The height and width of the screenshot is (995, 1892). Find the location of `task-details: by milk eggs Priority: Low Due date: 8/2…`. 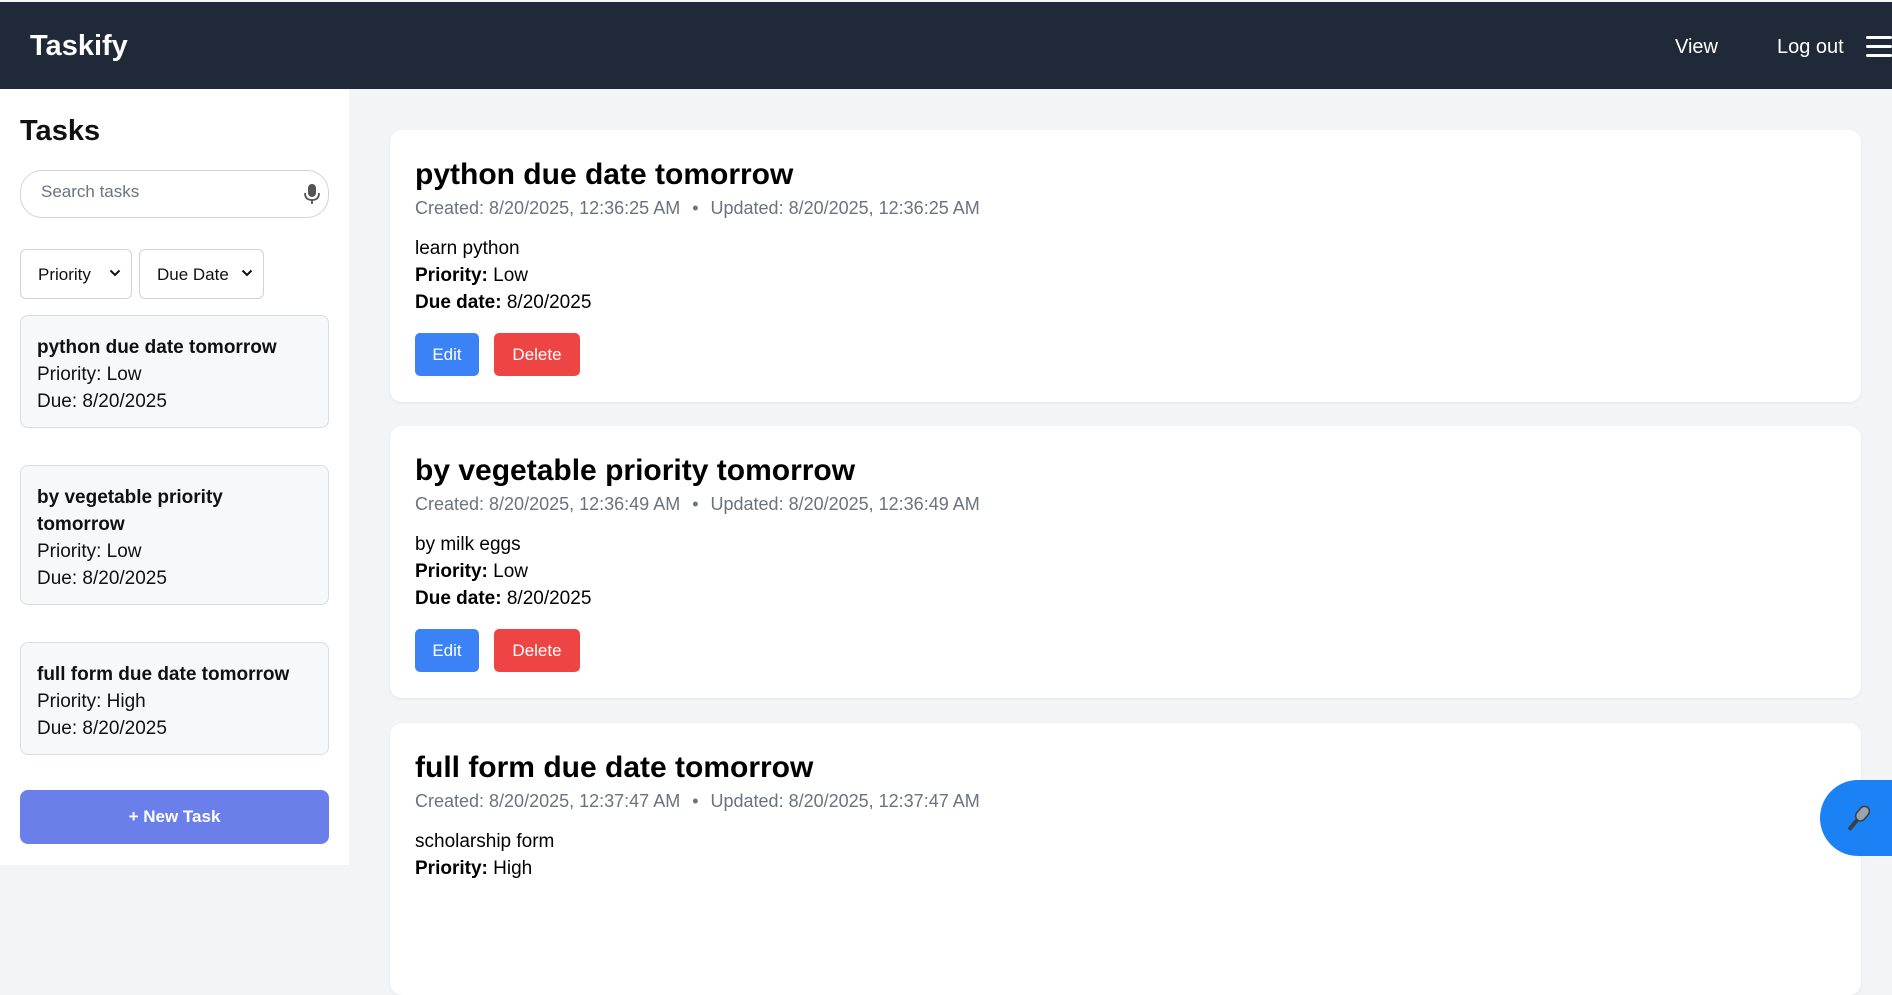

task-details: by milk eggs Priority: Low Due date: 8/2… is located at coordinates (503, 571).